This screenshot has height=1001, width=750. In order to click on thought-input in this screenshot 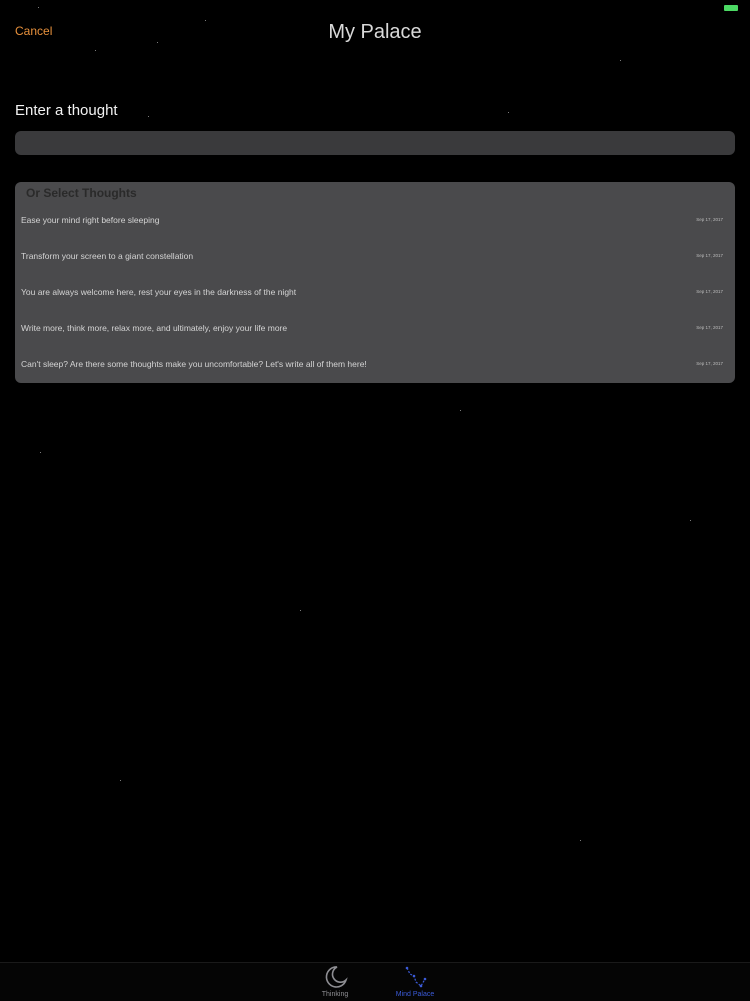, I will do `click(375, 143)`.